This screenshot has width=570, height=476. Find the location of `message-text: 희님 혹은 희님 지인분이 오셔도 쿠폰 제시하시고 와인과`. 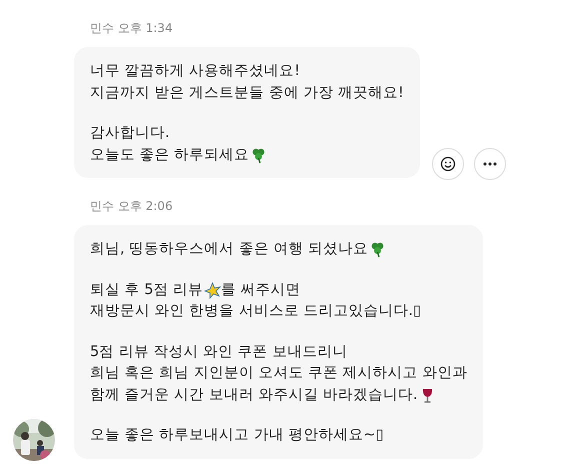

message-text: 희님 혹은 희님 지인분이 오셔도 쿠폰 제시하시고 와인과 is located at coordinates (279, 373).